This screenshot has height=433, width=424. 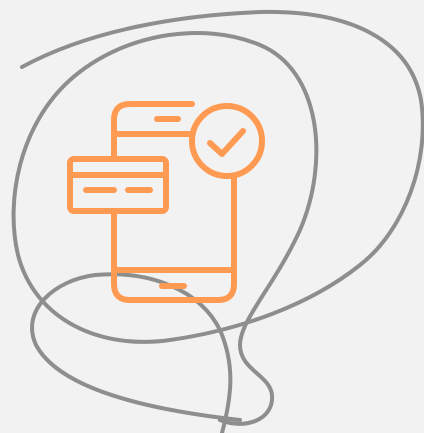 I want to click on credit-card-icon, so click(x=118, y=185).